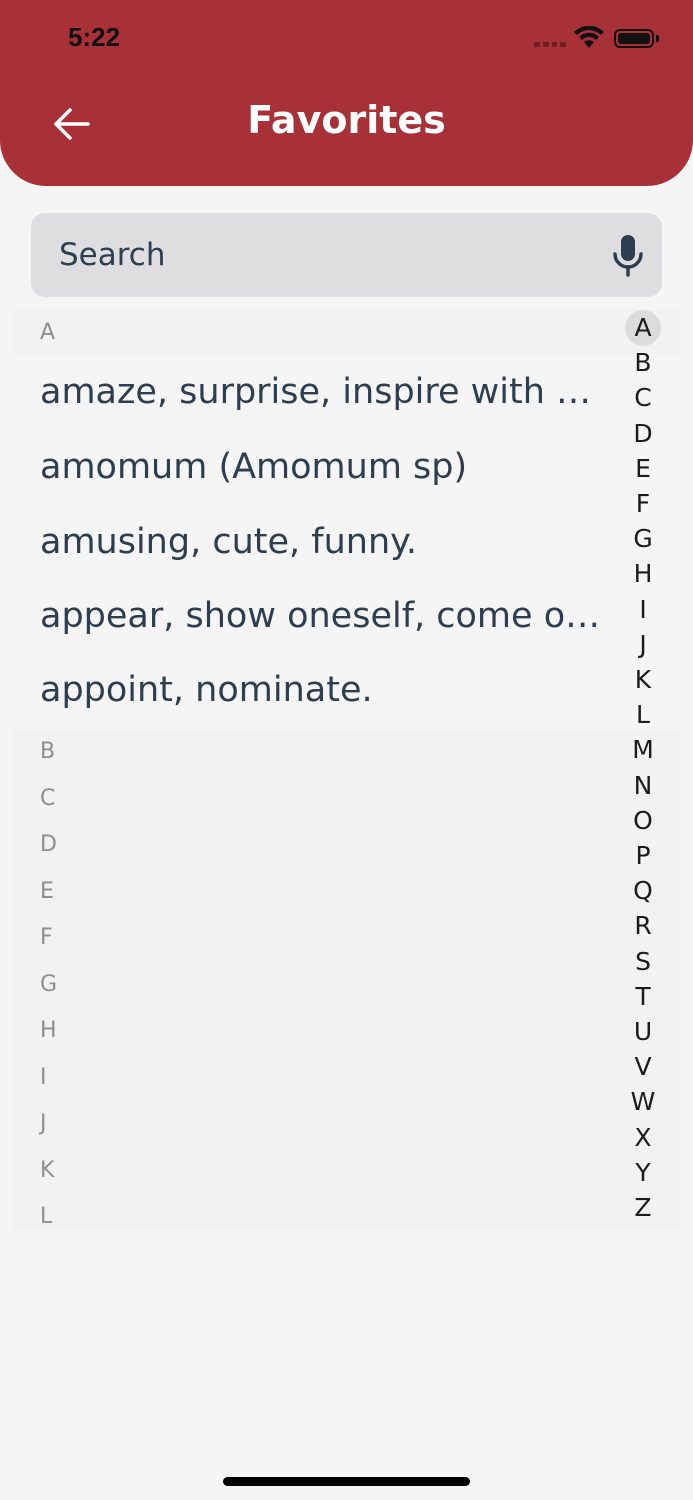  What do you see at coordinates (47, 1170) in the screenshot?
I see `section-letter: K` at bounding box center [47, 1170].